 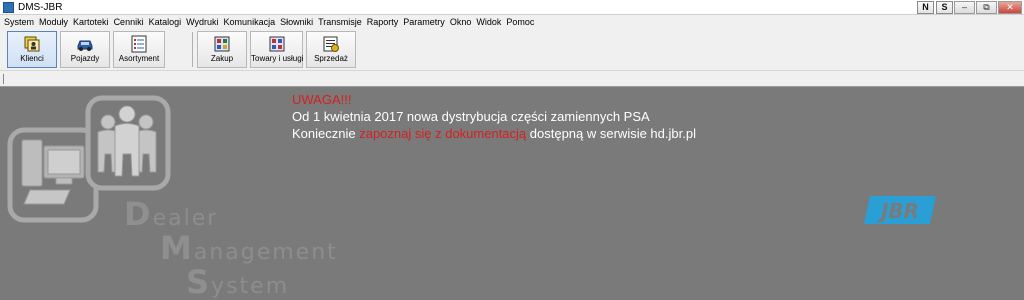 What do you see at coordinates (424, 22) in the screenshot?
I see `menu-parametry: Parametry` at bounding box center [424, 22].